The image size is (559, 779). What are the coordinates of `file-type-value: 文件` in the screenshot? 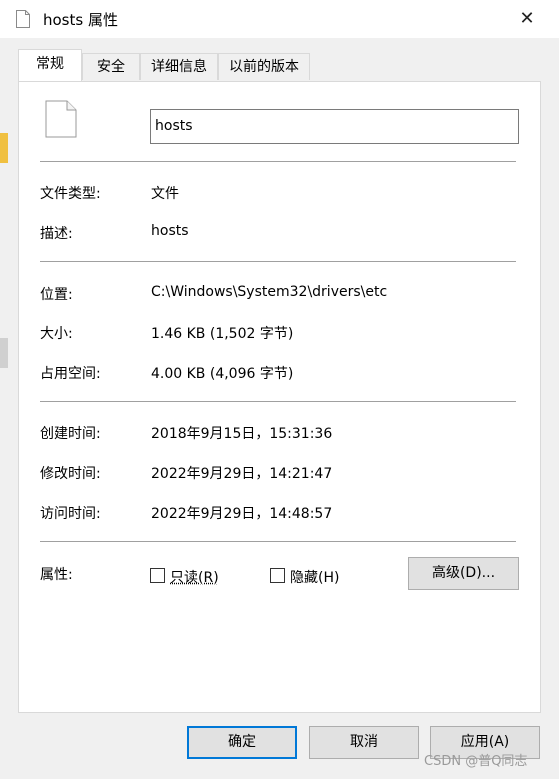 It's located at (165, 194).